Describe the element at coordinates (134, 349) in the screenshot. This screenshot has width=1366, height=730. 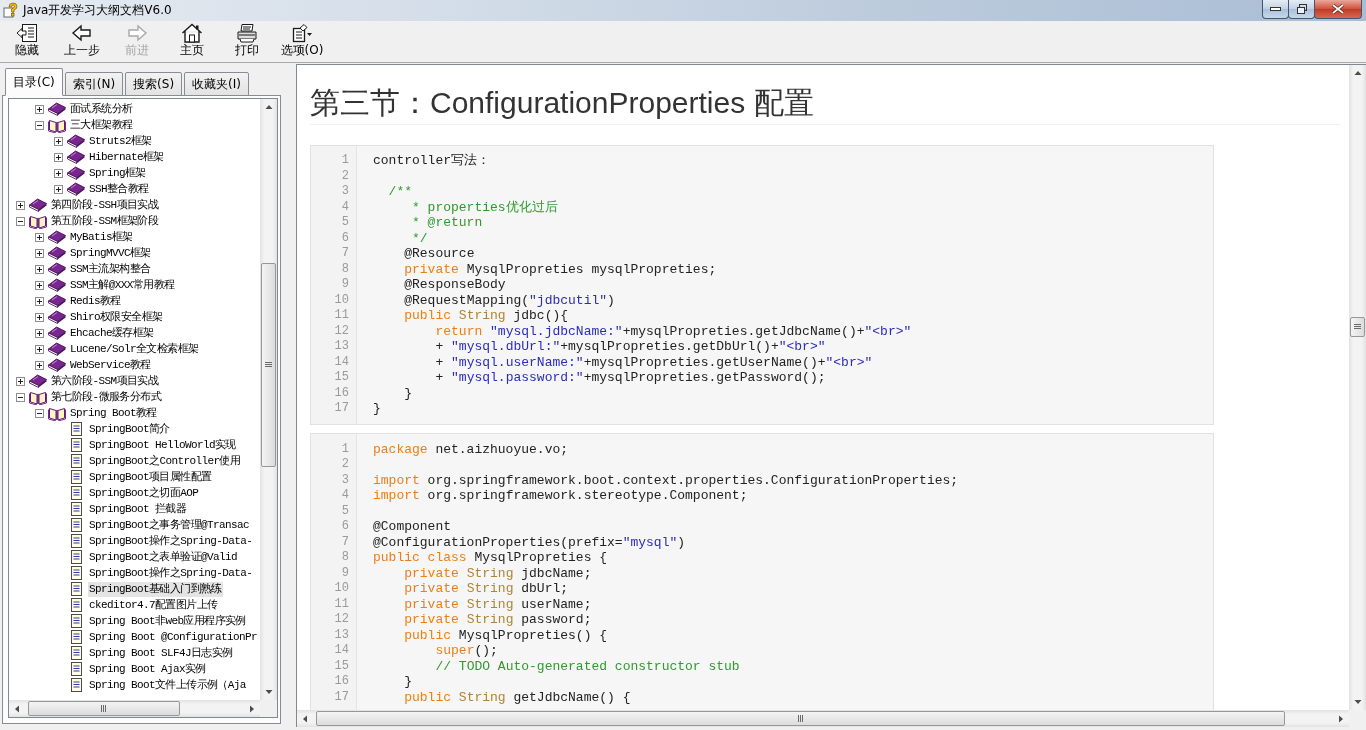
I see `tree-item: Lucene/Solr全文检索框架` at that location.